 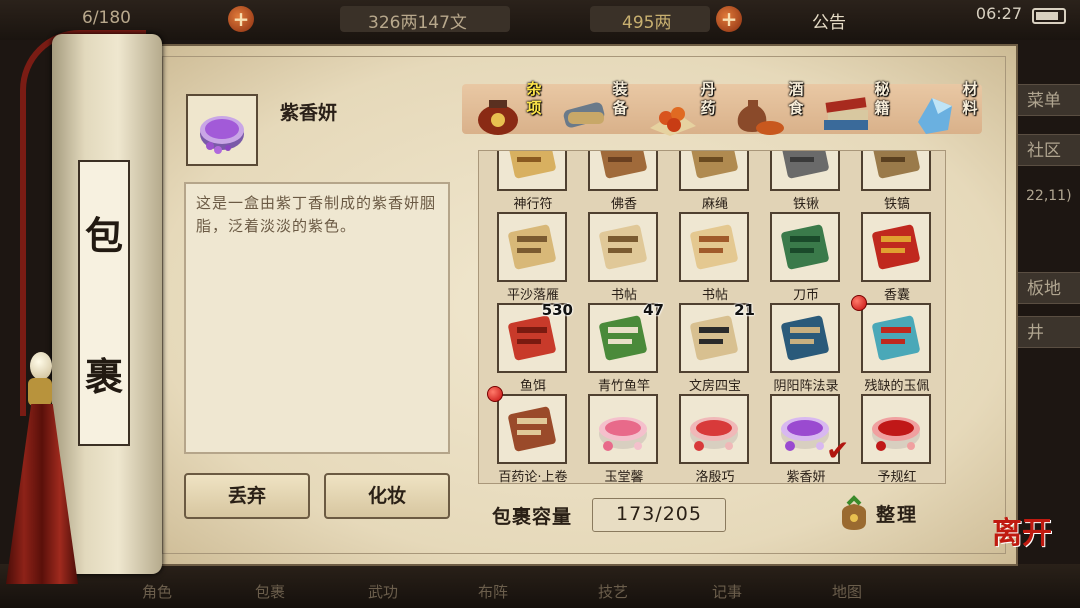 What do you see at coordinates (796, 98) in the screenshot?
I see `tab-wine-food-label: 酒食` at bounding box center [796, 98].